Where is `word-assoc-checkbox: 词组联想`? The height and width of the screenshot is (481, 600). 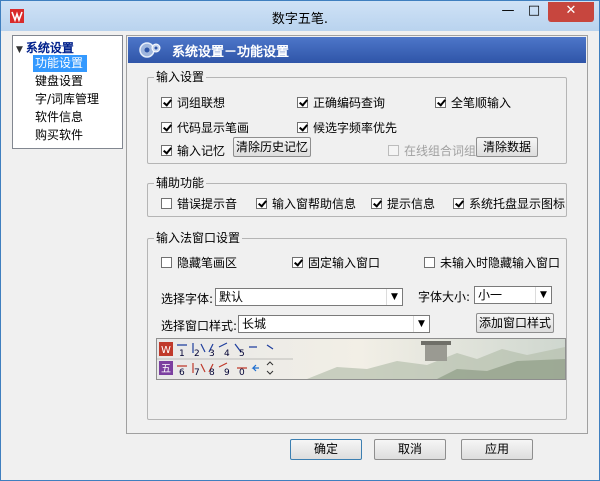 word-assoc-checkbox: 词组联想 is located at coordinates (193, 102).